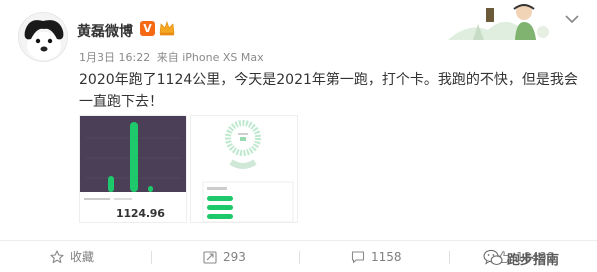 Image resolution: width=597 pixels, height=272 pixels. I want to click on banner-illustration-image, so click(505, 20).